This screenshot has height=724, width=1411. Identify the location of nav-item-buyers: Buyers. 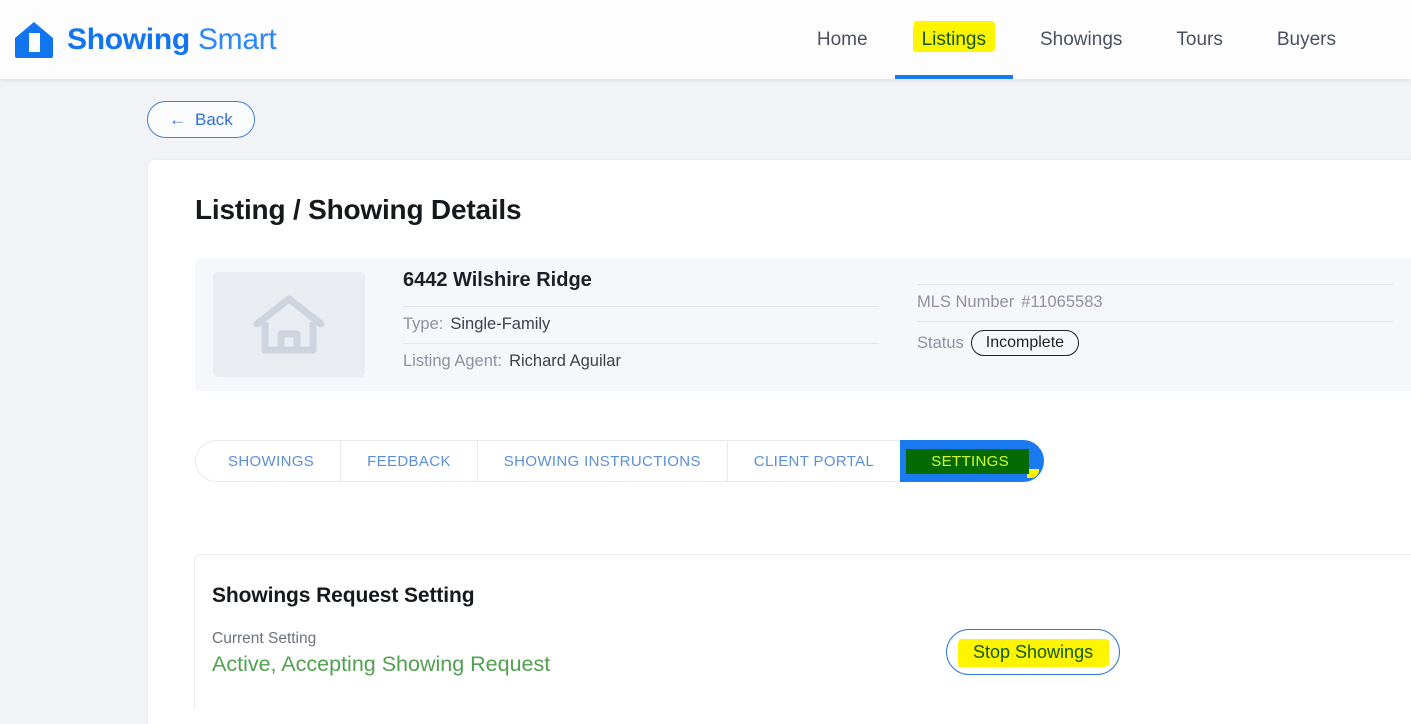
(1306, 39).